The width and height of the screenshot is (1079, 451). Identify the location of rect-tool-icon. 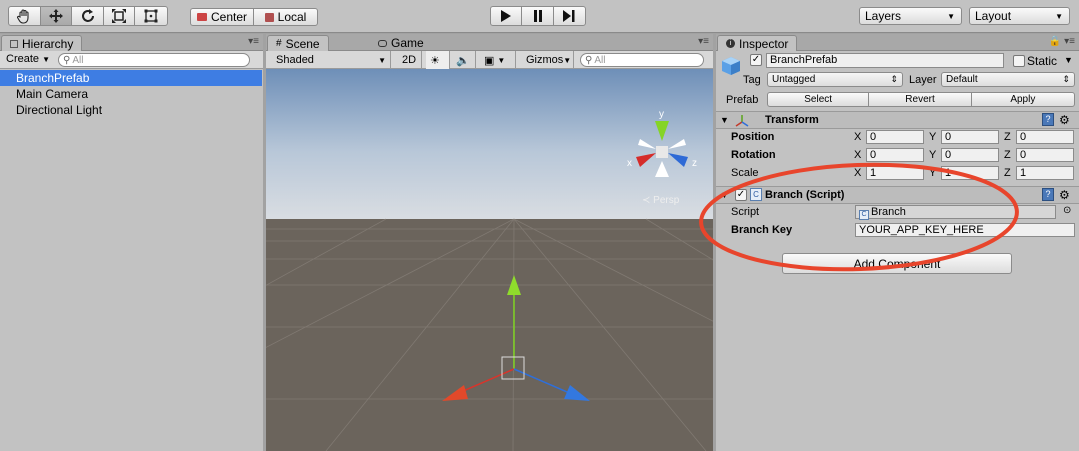
(151, 16).